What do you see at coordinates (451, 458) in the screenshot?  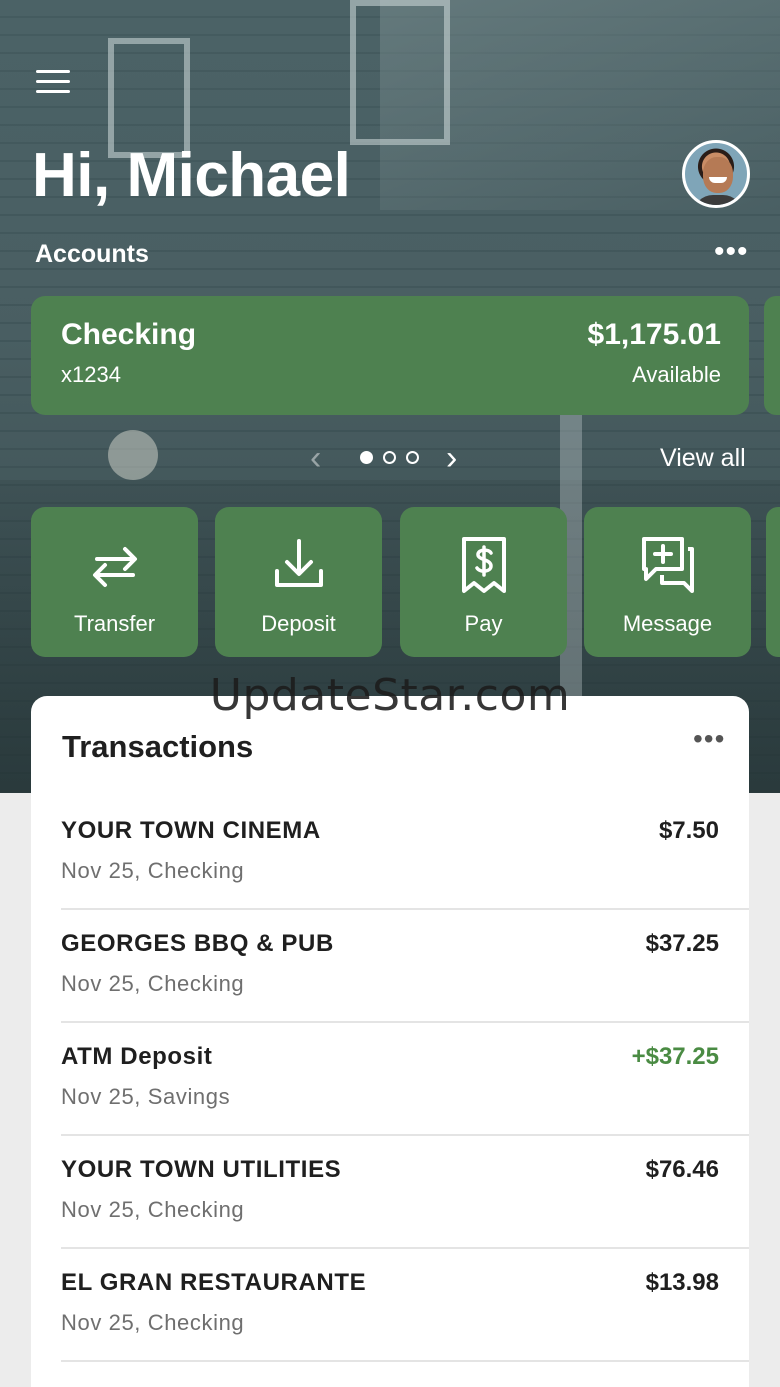 I see `chevron-right-icon: ›` at bounding box center [451, 458].